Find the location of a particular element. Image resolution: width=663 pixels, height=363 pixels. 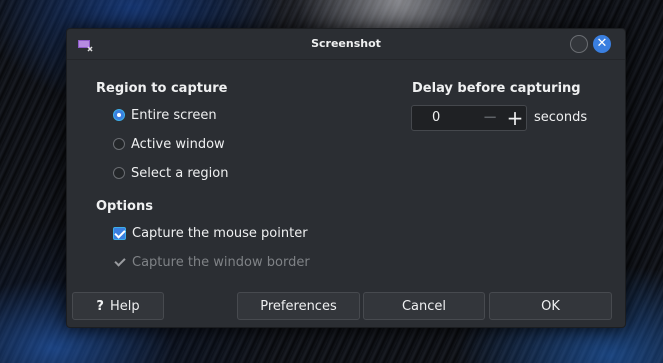

help-button: ? Help is located at coordinates (118, 306).